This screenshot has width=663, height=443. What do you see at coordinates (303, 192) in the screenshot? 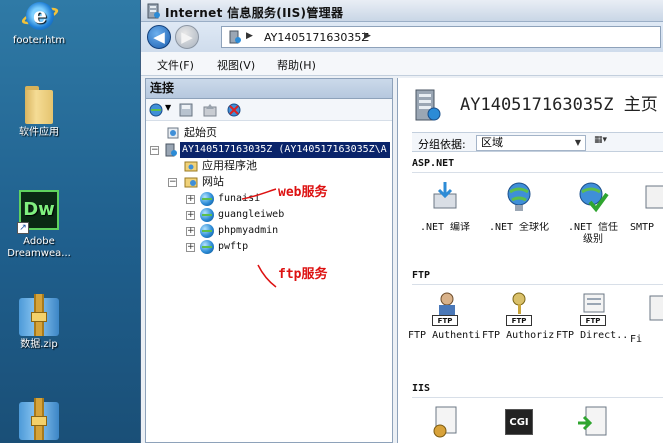
I see `annotation-web-service: web服务` at bounding box center [303, 192].